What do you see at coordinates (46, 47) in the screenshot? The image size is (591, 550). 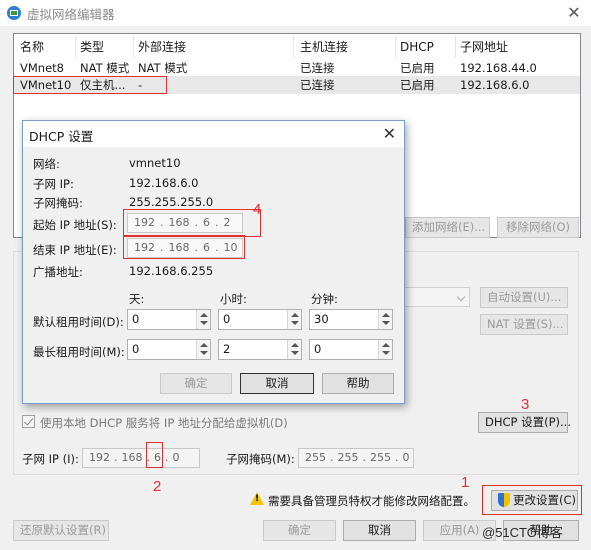 I see `col-name-header: 名称` at bounding box center [46, 47].